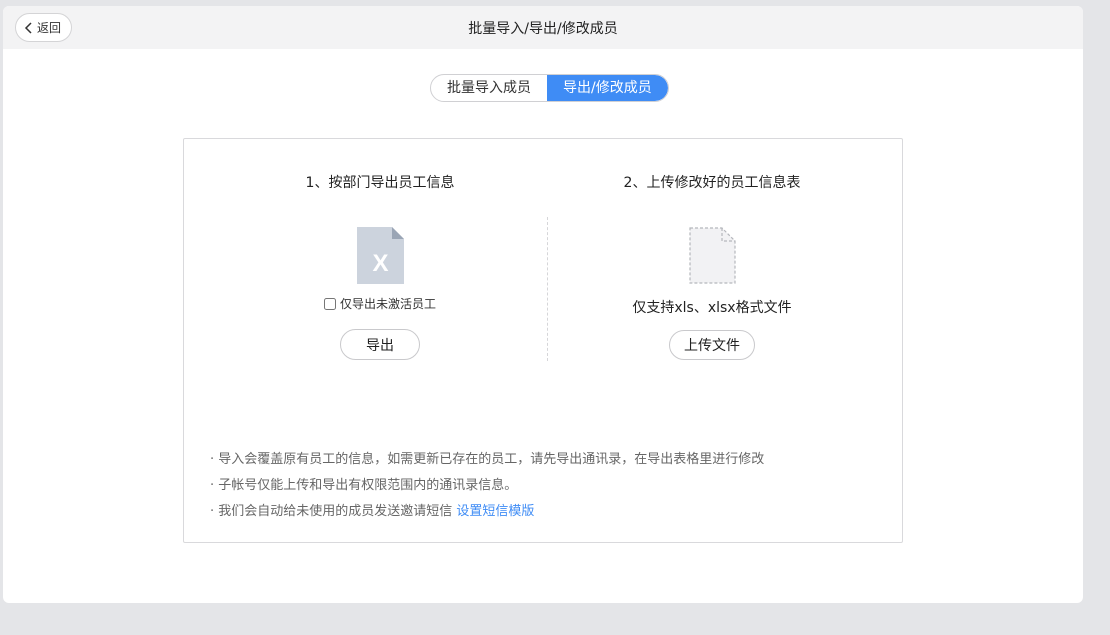  Describe the element at coordinates (331, 511) in the screenshot. I see `note-text: · 我们会自动给未使用的成员发送邀请短信` at that location.